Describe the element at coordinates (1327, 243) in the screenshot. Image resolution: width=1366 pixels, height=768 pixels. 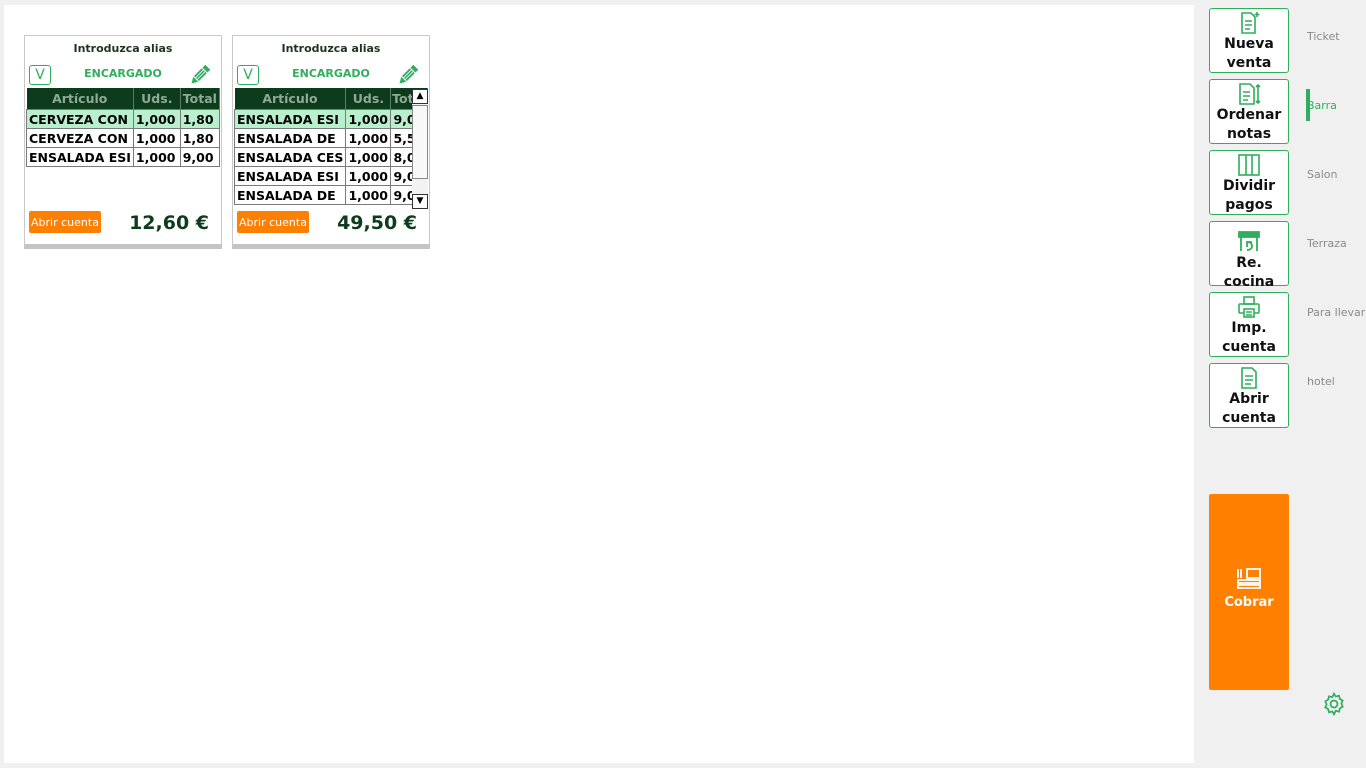
I see `zone-terraza: Terraza` at that location.